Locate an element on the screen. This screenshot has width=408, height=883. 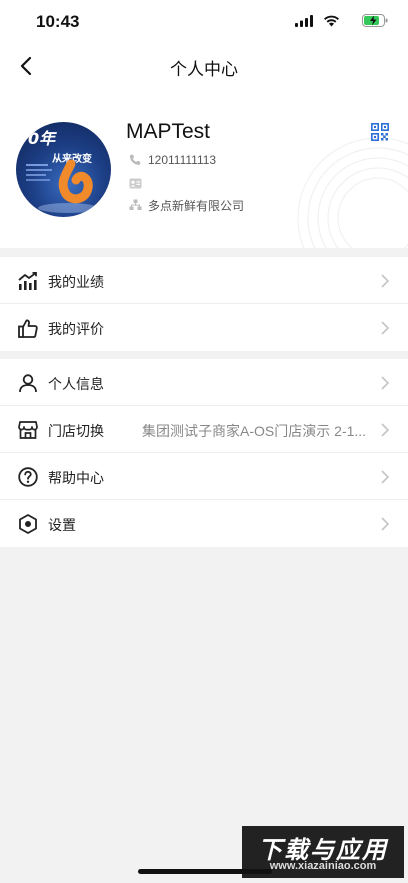
avatar-image: 0年 从来改变 is located at coordinates (62, 171).